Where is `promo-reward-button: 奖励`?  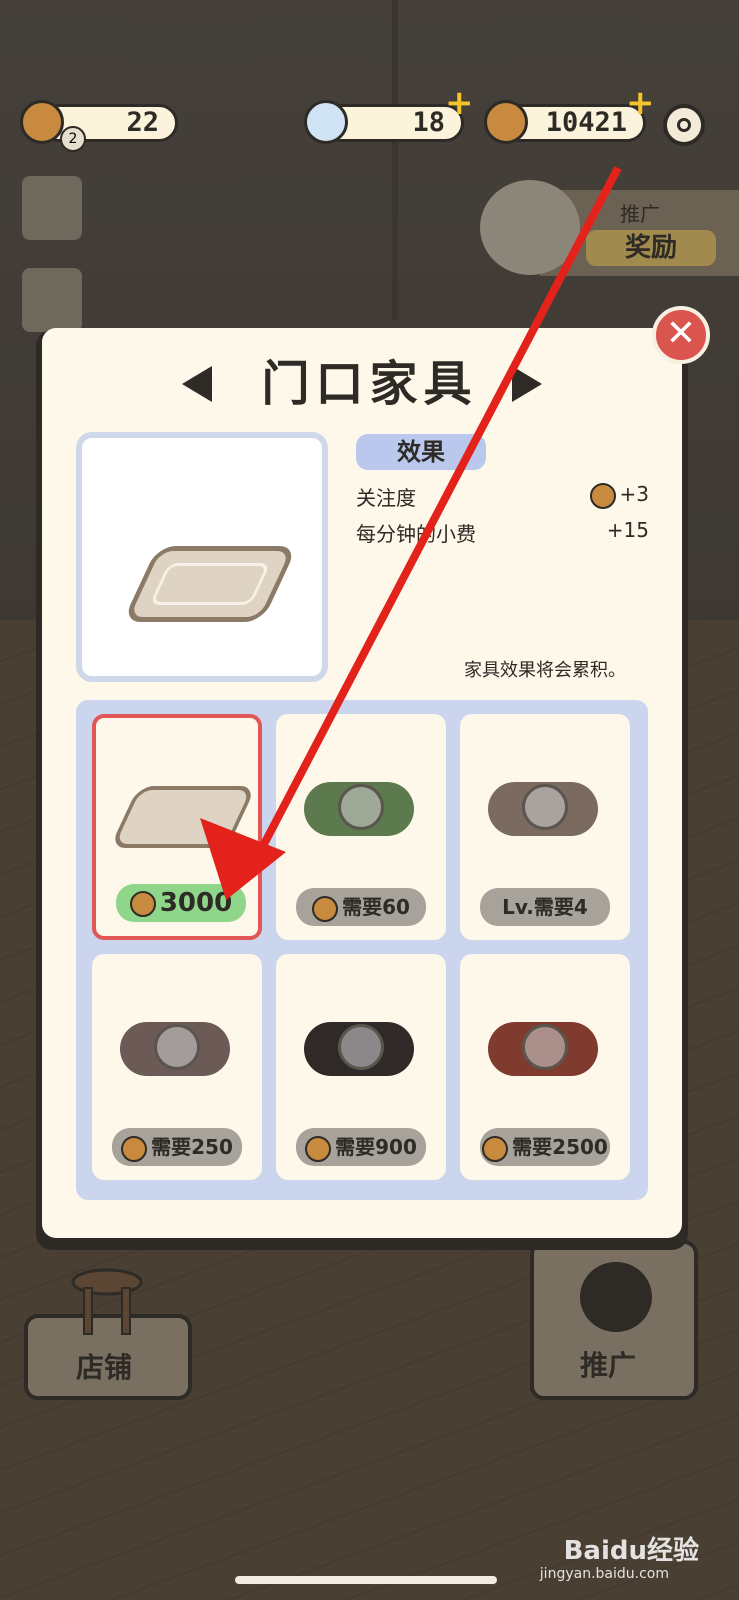 promo-reward-button: 奖励 is located at coordinates (651, 248).